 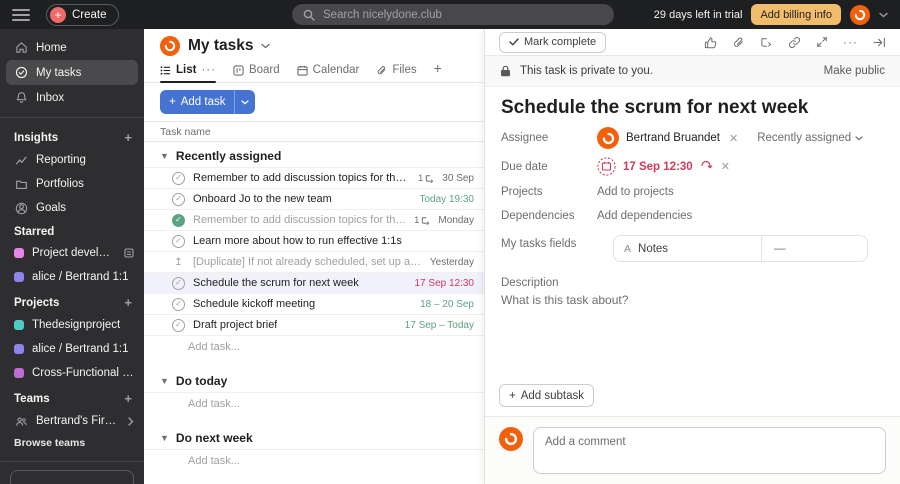 I want to click on sidebar-item-portfolios: Portfolios, so click(x=72, y=184).